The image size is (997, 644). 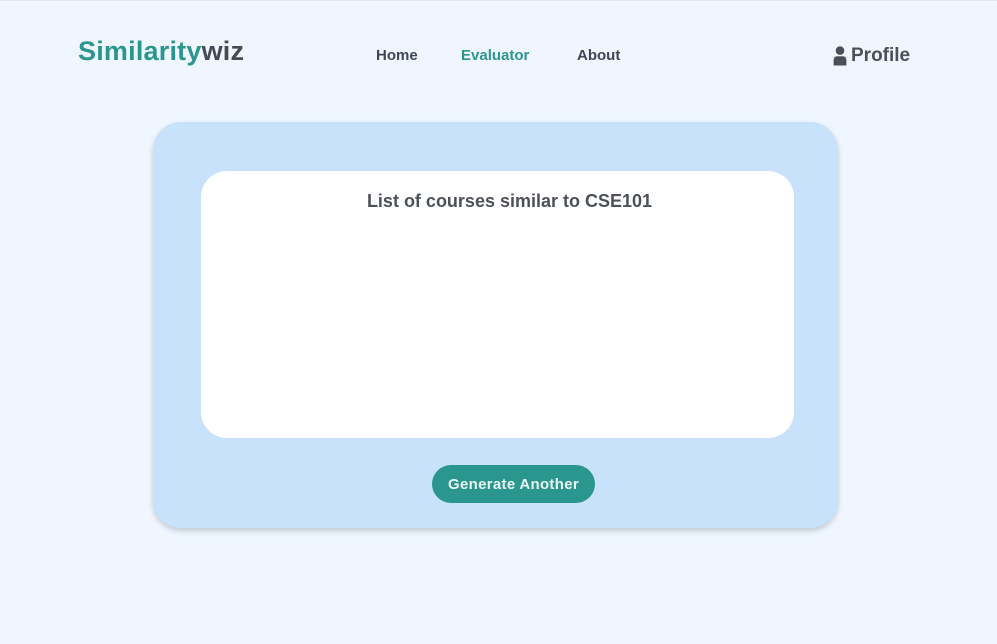 What do you see at coordinates (397, 56) in the screenshot?
I see `nav-link-home: Home` at bounding box center [397, 56].